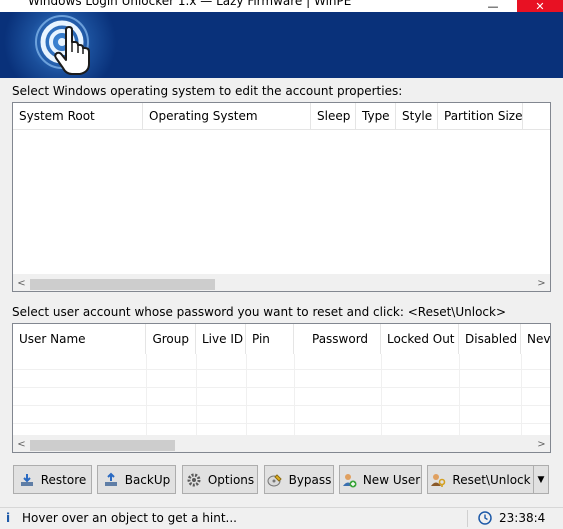 The width and height of the screenshot is (563, 529). What do you see at coordinates (438, 480) in the screenshot?
I see `user-key-icon` at bounding box center [438, 480].